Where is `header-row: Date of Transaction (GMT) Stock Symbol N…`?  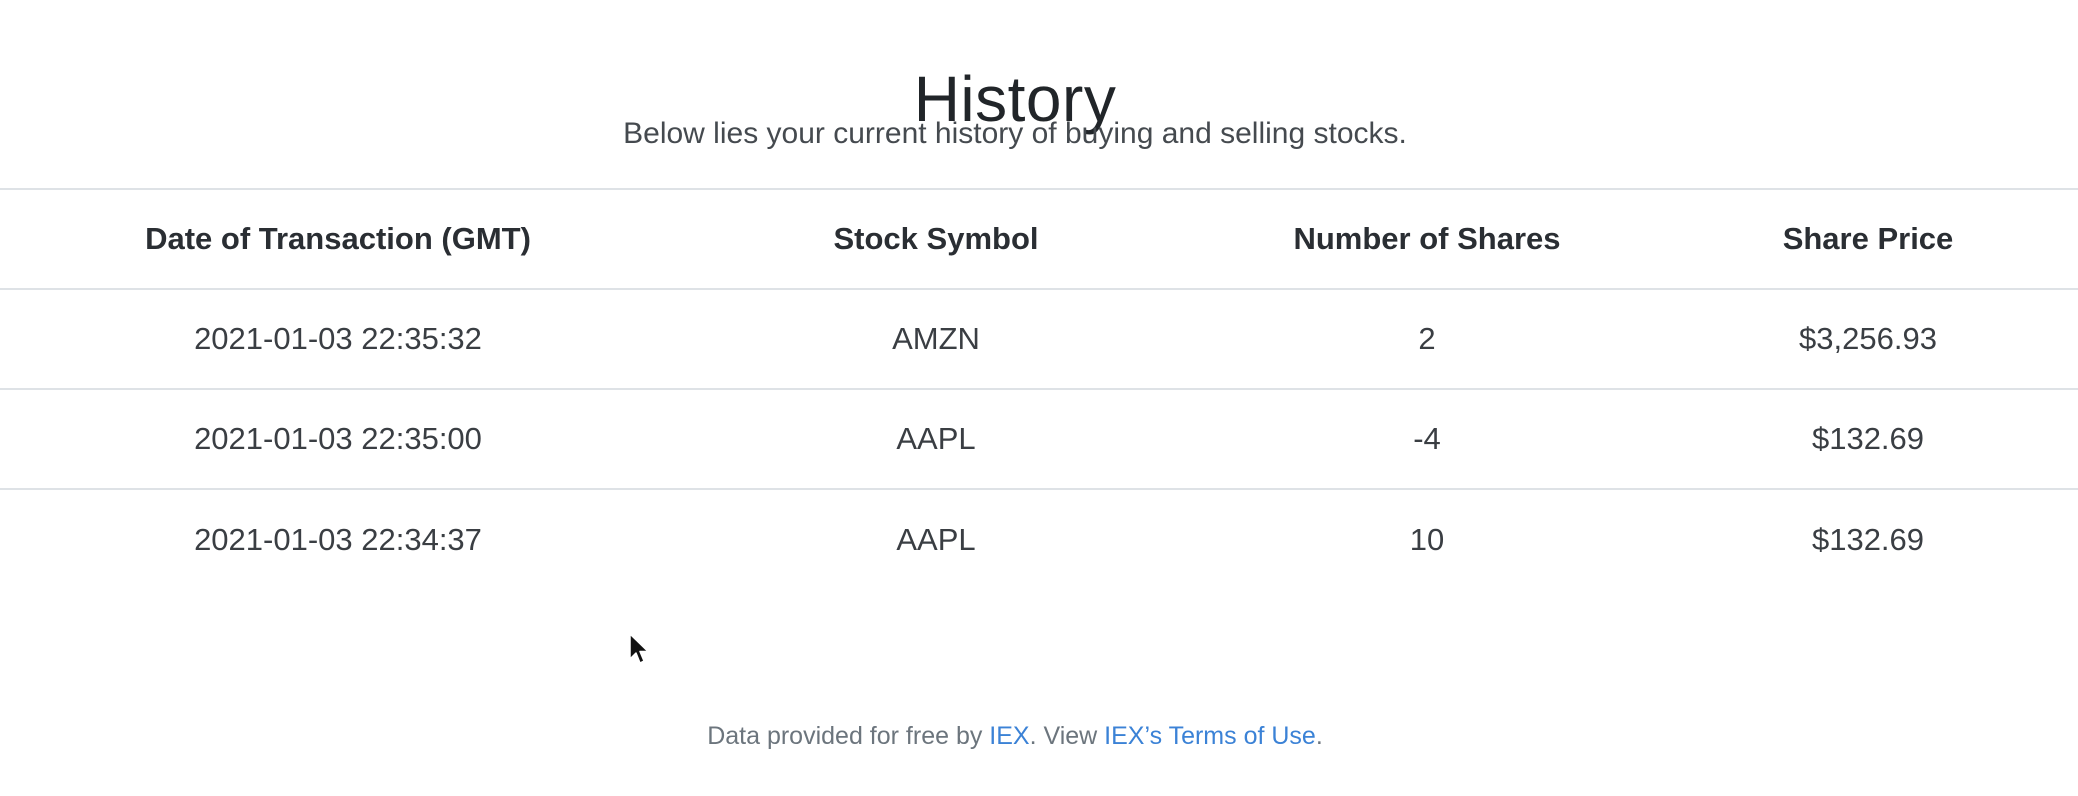 header-row: Date of Transaction (GMT) Stock Symbol N… is located at coordinates (1039, 238).